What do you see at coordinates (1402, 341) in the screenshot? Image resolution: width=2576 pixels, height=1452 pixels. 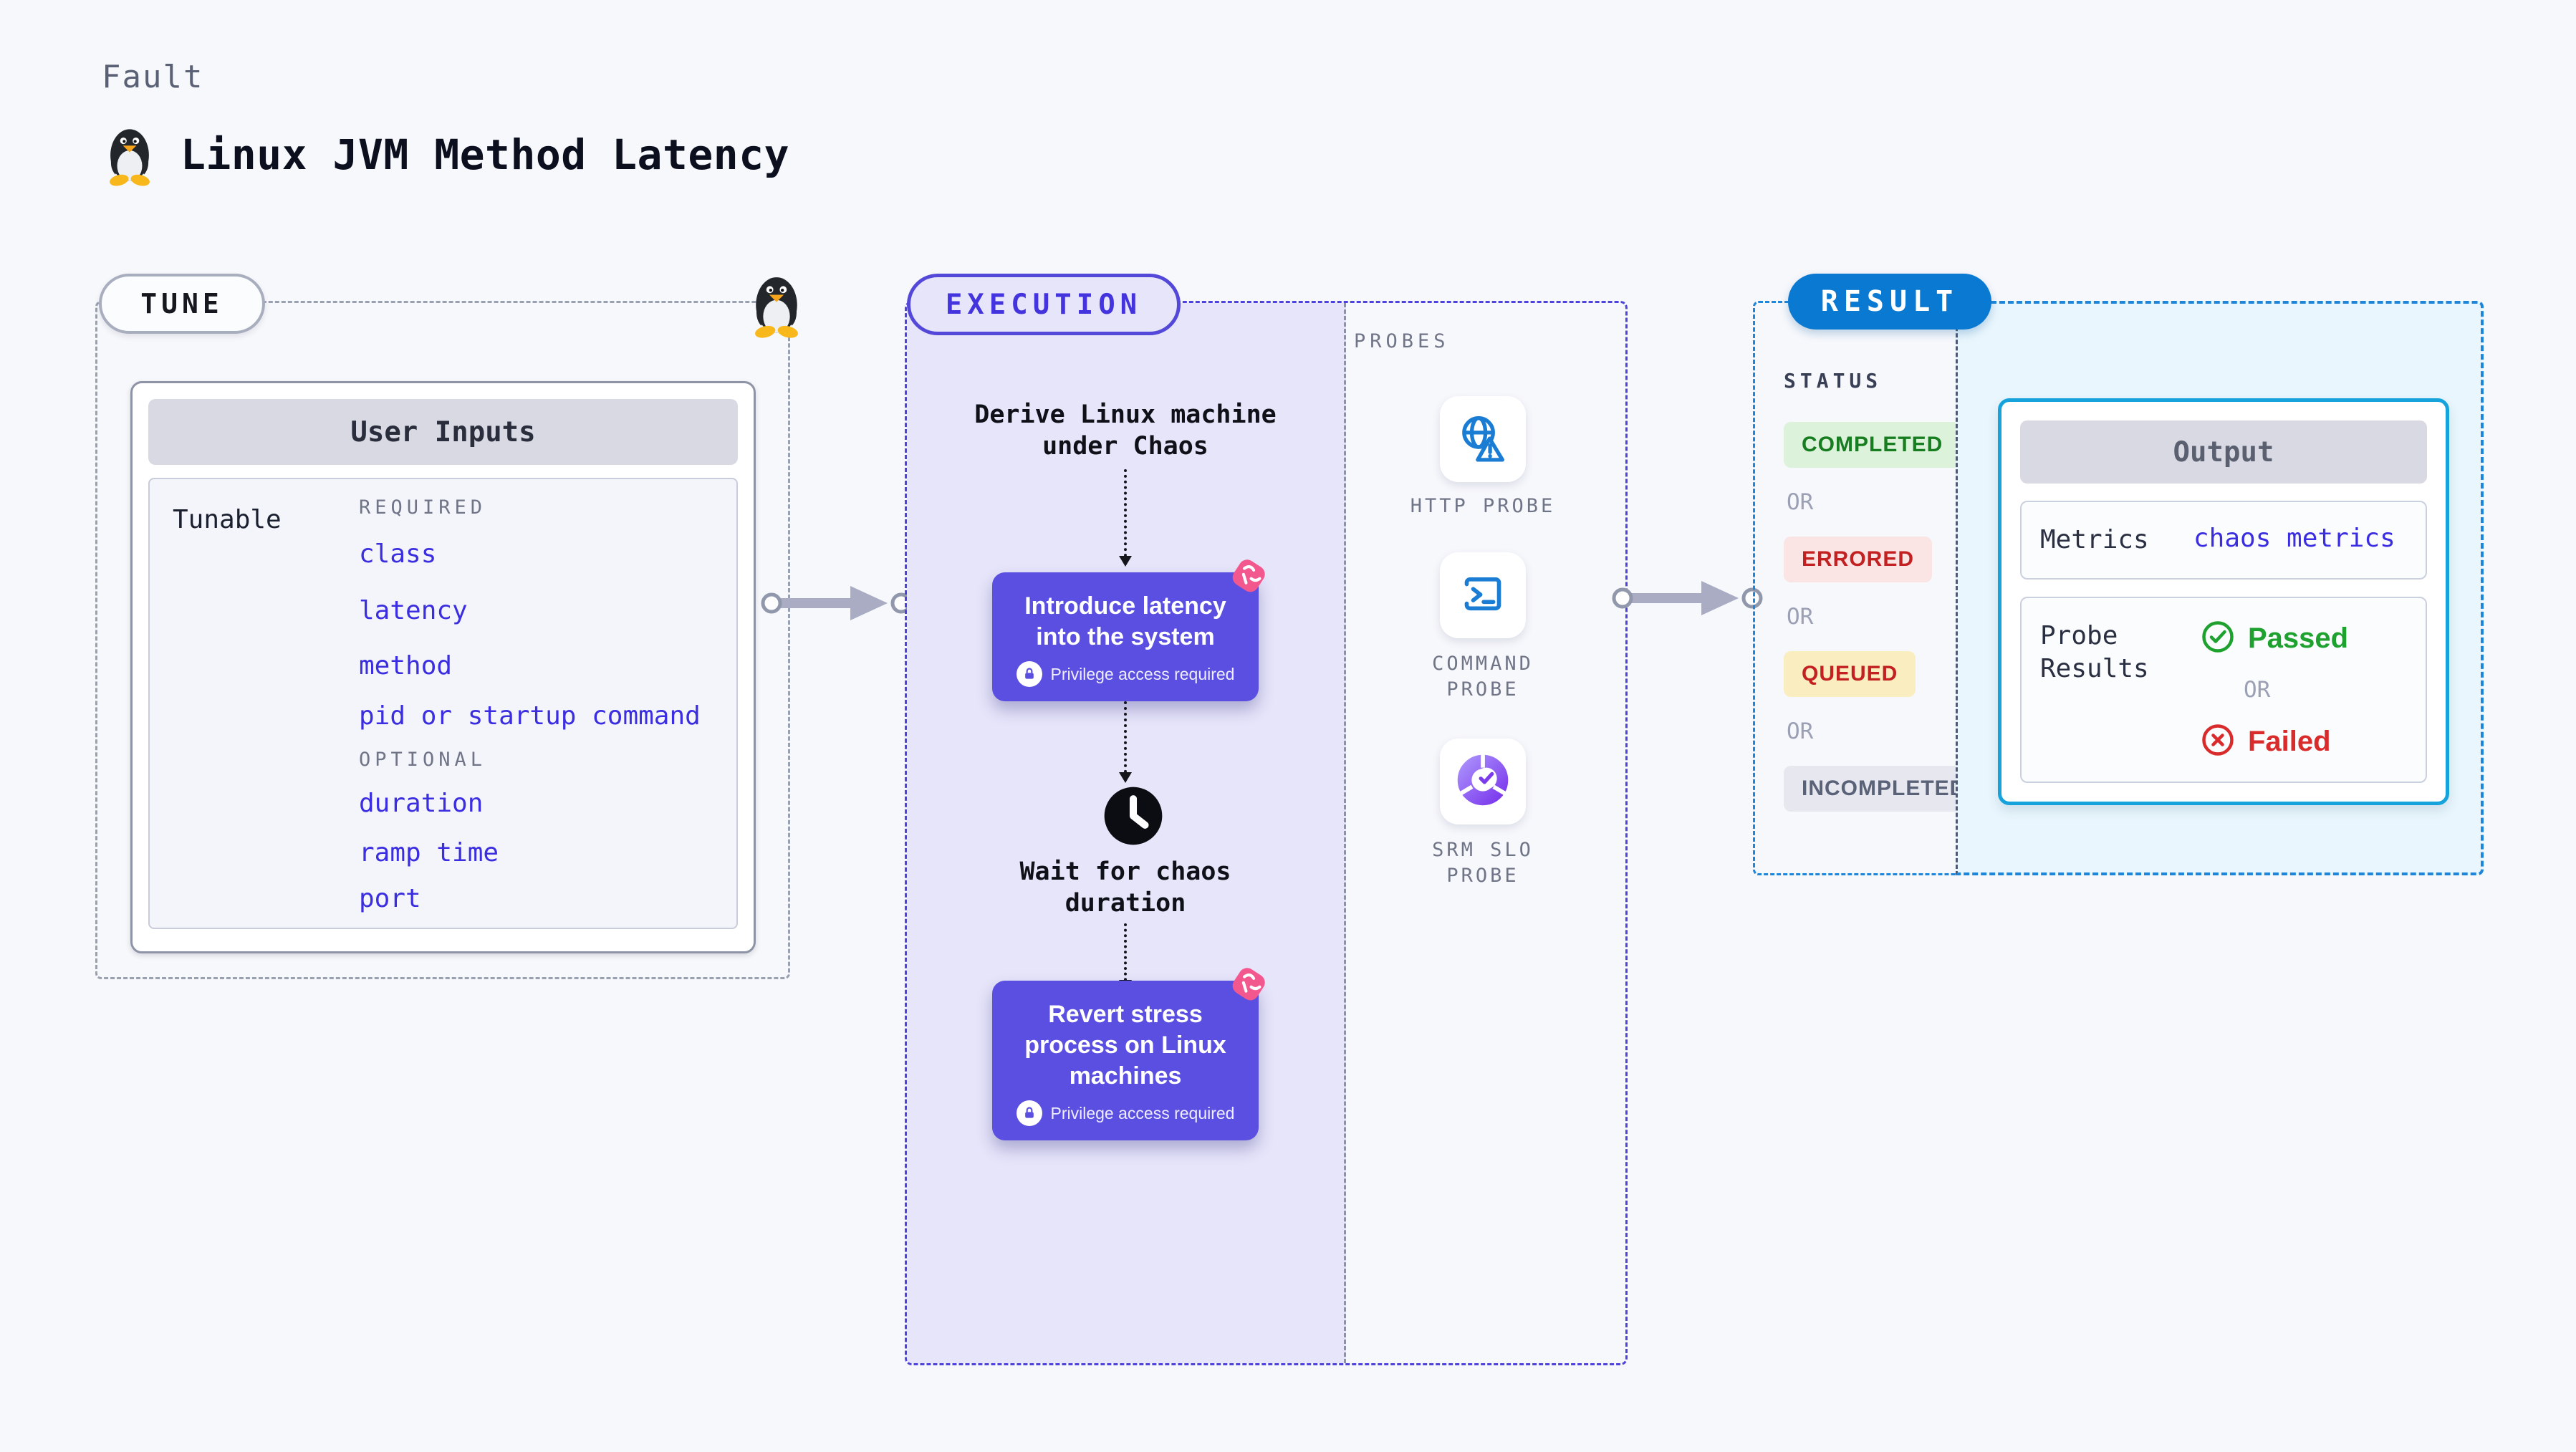 I see `probes-label: PROBES` at bounding box center [1402, 341].